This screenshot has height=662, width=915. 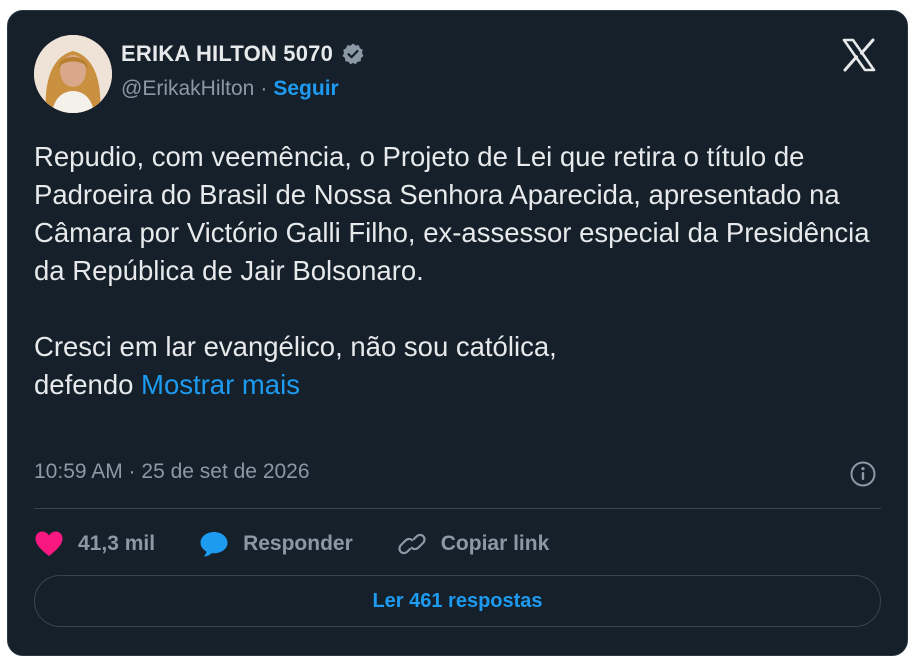 I want to click on copy-link-button: Copiar link, so click(x=473, y=544).